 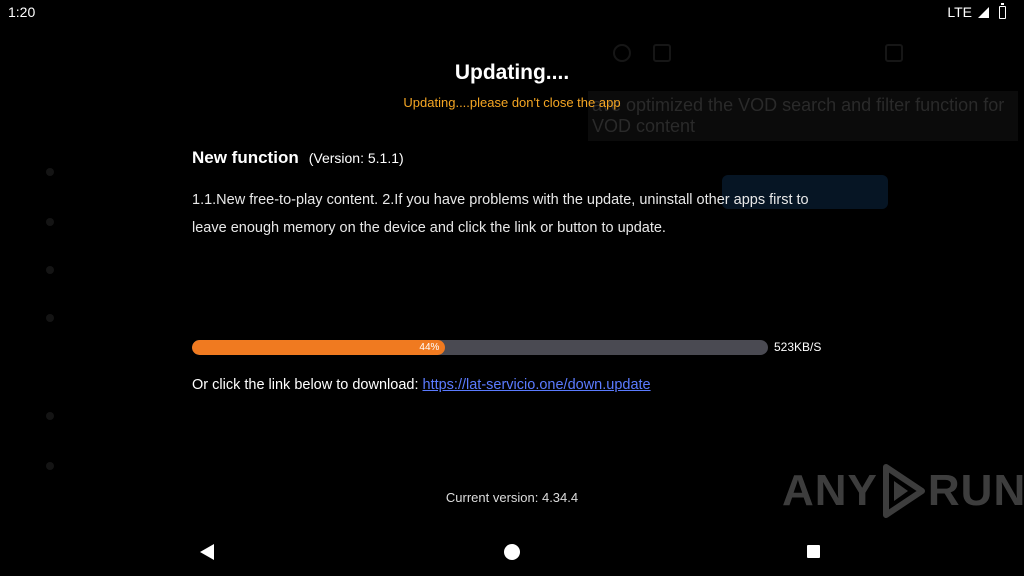 I want to click on function-header: New function (Version: 5.1.1), so click(x=298, y=158).